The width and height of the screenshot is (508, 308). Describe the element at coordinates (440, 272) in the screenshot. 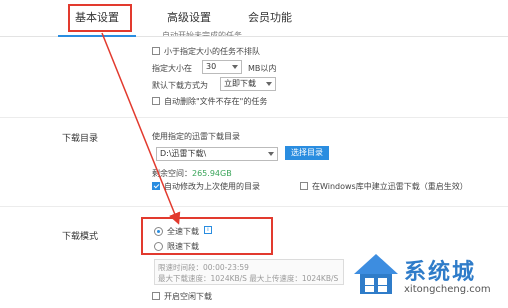

I see `watermark-name: 系统城` at that location.